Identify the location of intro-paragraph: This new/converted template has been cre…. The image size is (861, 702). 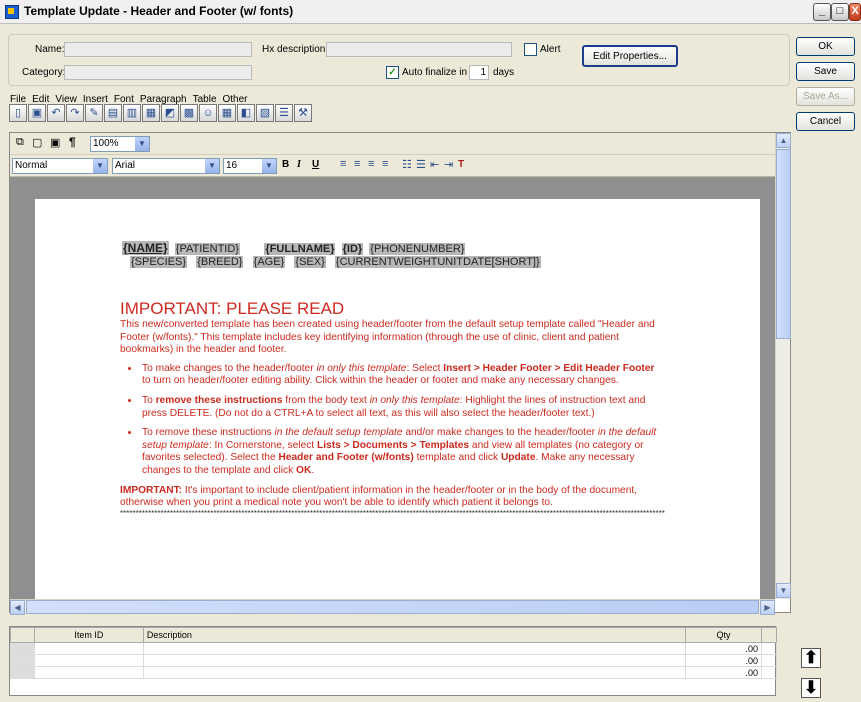
(387, 337).